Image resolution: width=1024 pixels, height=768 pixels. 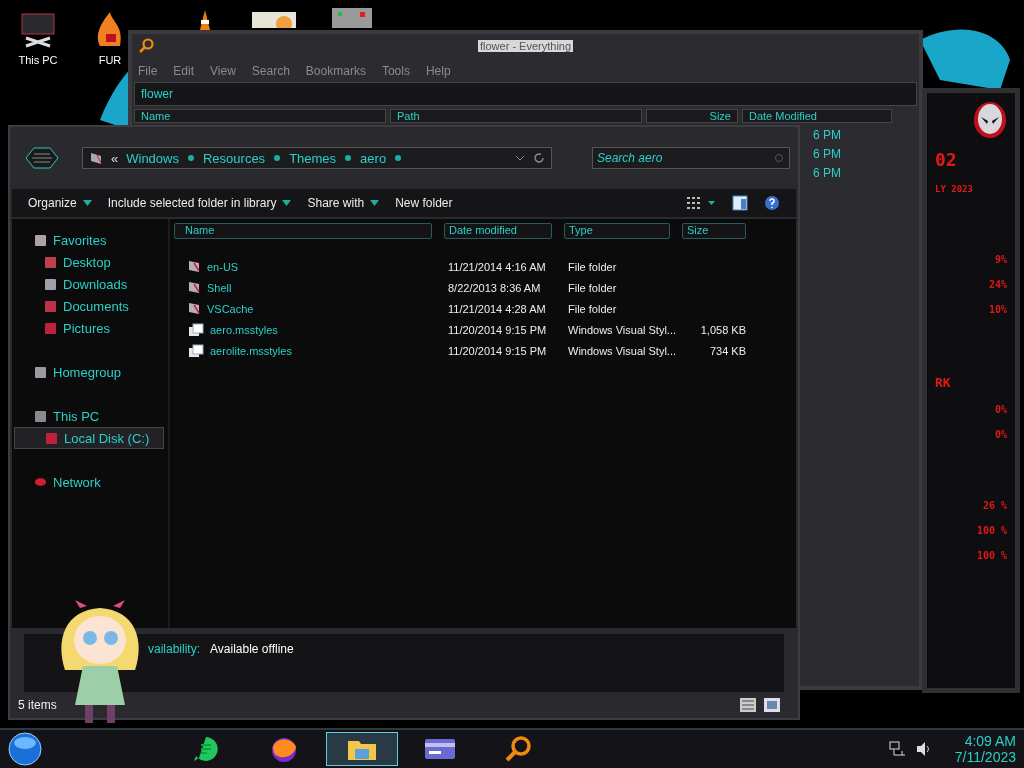 What do you see at coordinates (37, 705) in the screenshot?
I see `item-count: 5 items` at bounding box center [37, 705].